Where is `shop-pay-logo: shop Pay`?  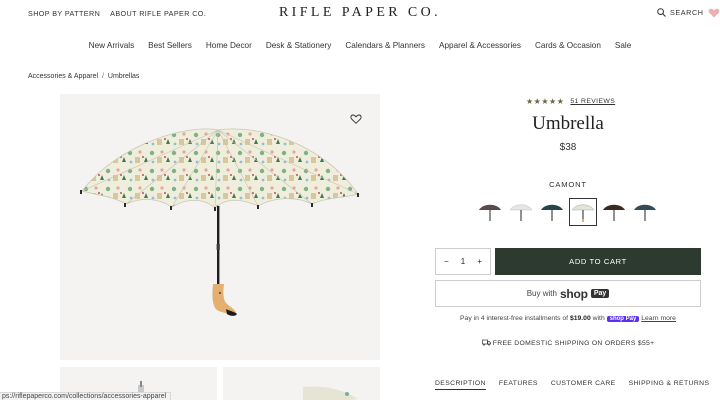 shop-pay-logo: shop Pay is located at coordinates (623, 319).